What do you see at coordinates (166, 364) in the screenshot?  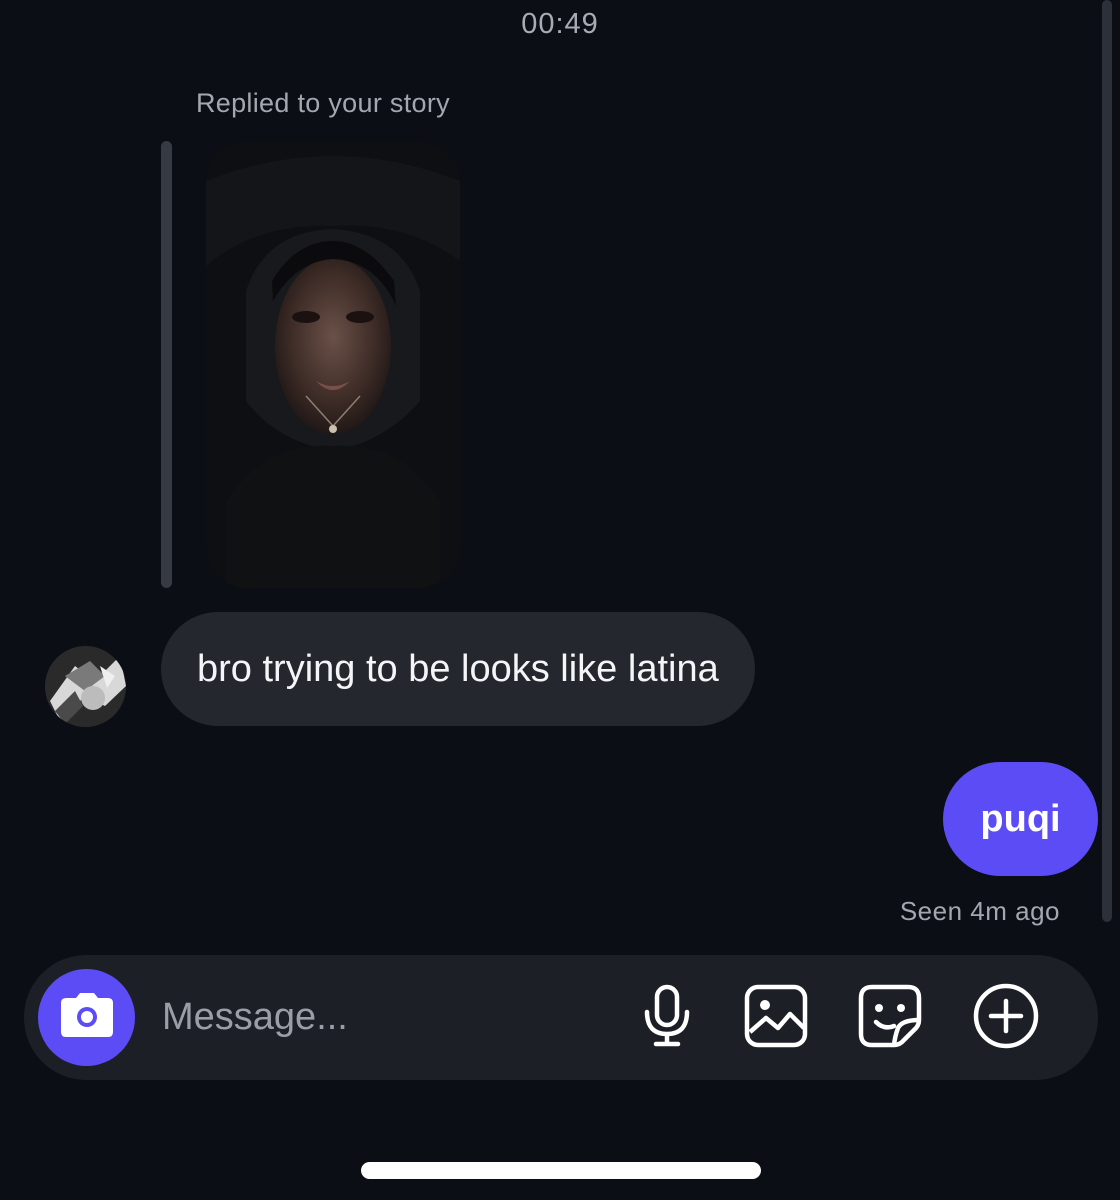 I see `reply-quote-bar` at bounding box center [166, 364].